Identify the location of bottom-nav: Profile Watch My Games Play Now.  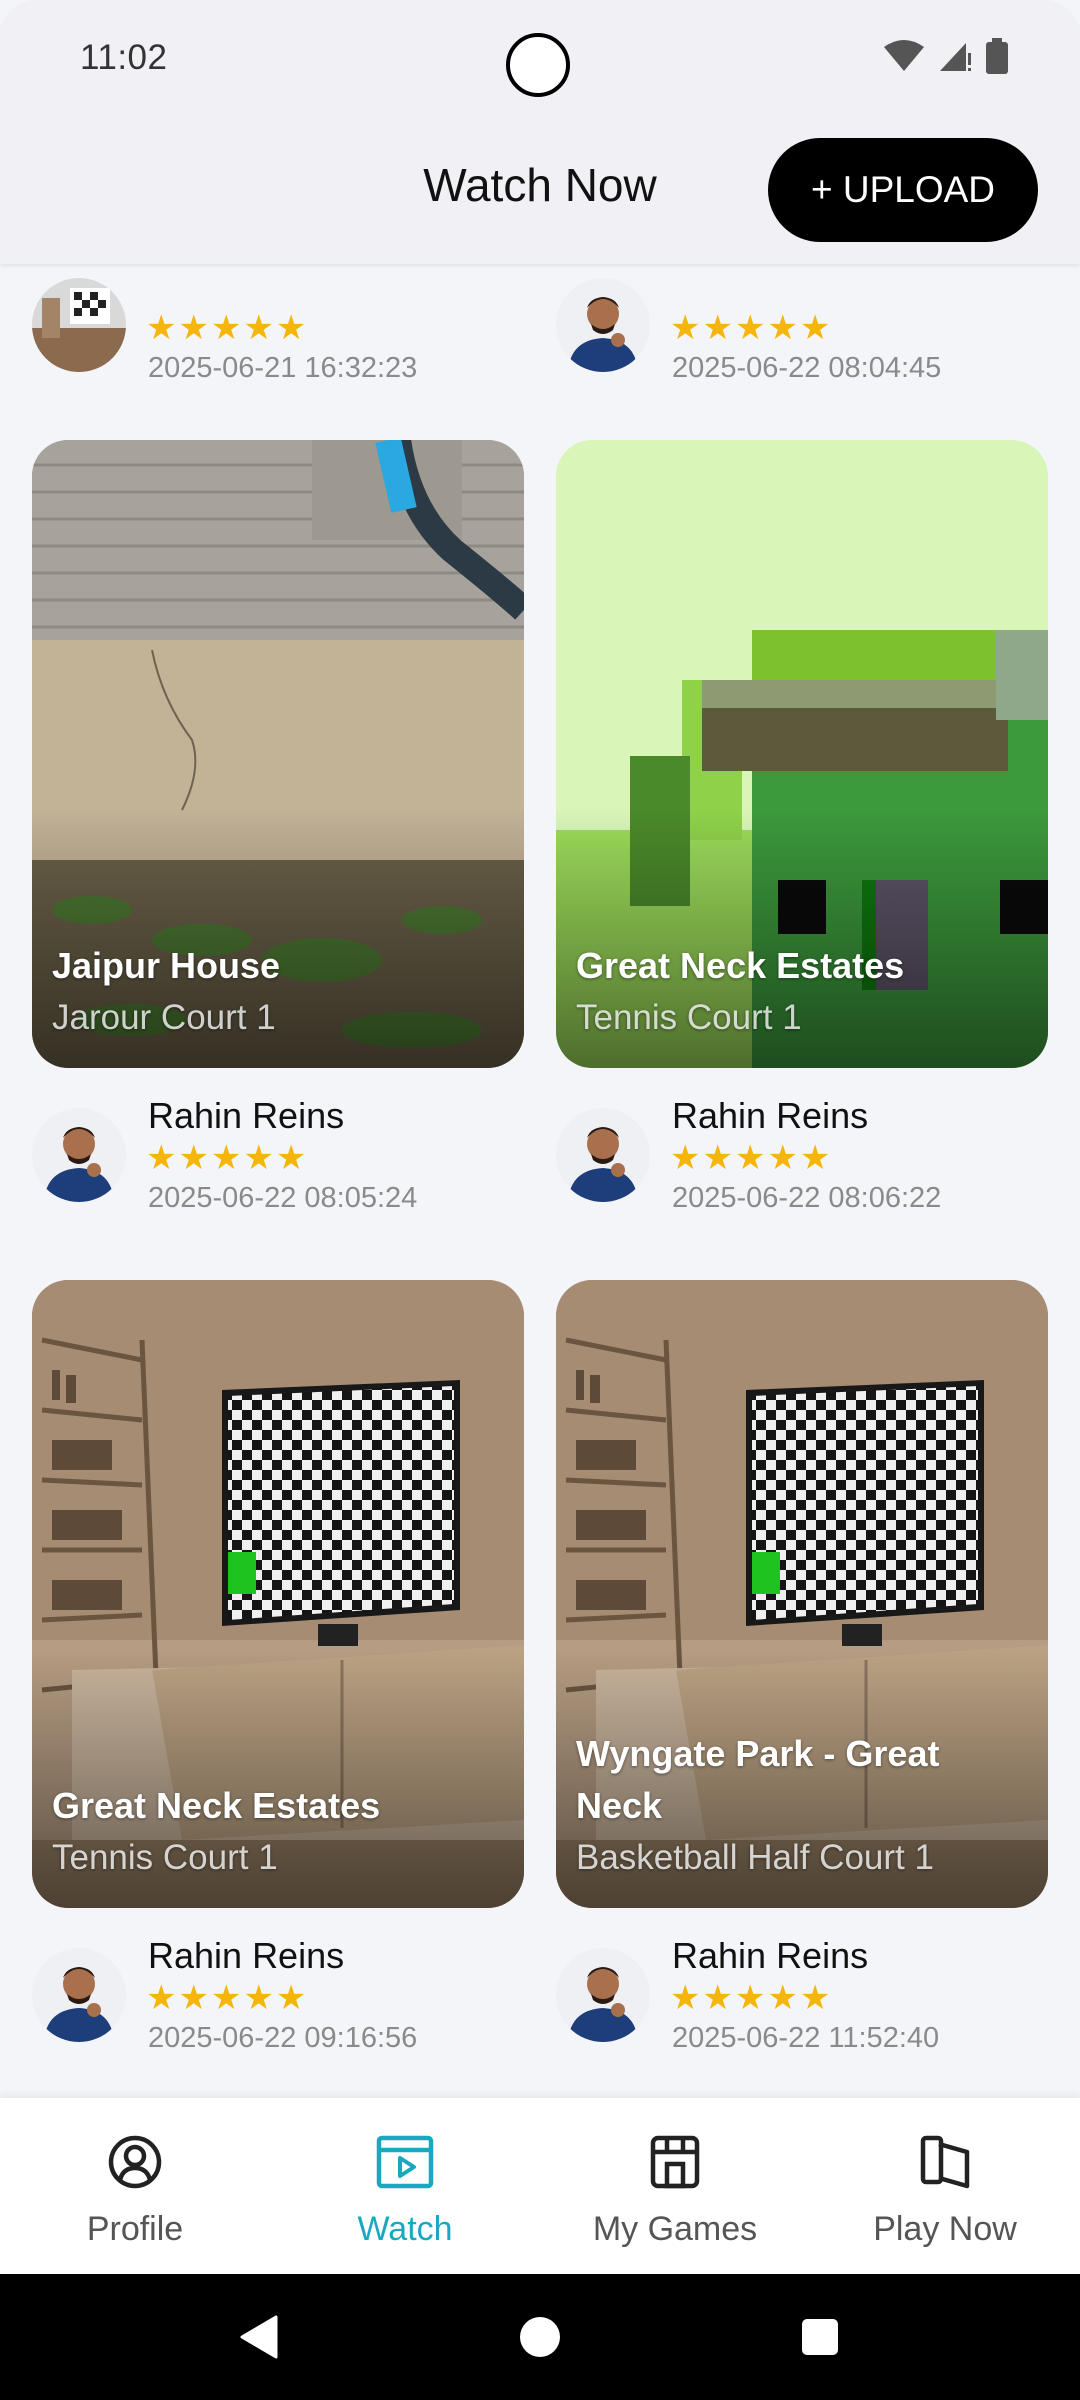
(540, 2186).